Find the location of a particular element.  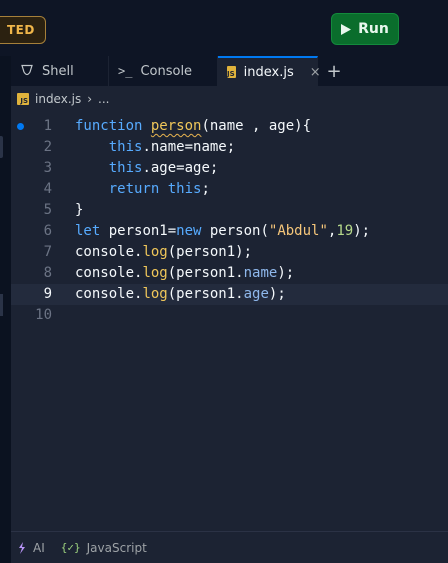

status-badge: TED is located at coordinates (23, 30).